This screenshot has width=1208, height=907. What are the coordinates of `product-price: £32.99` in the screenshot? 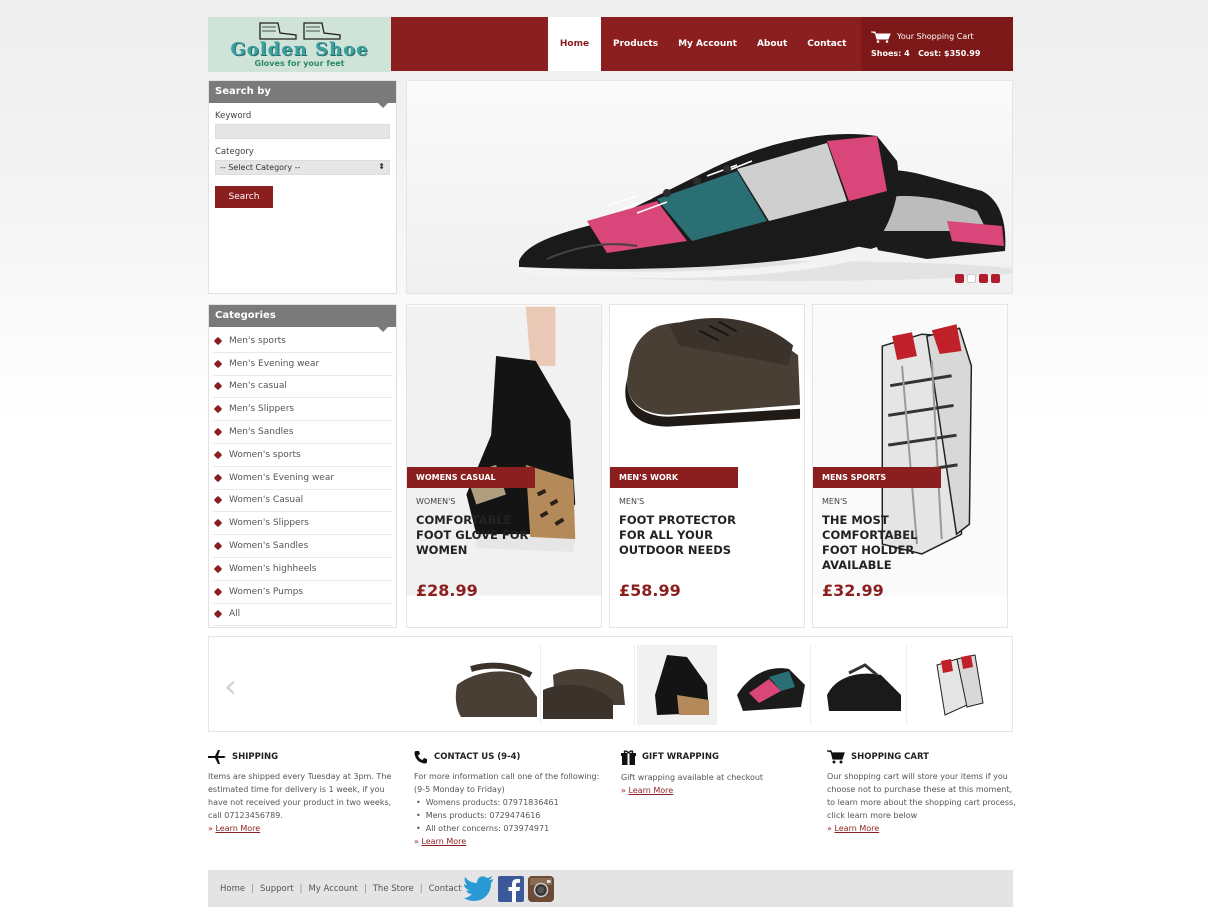 It's located at (853, 590).